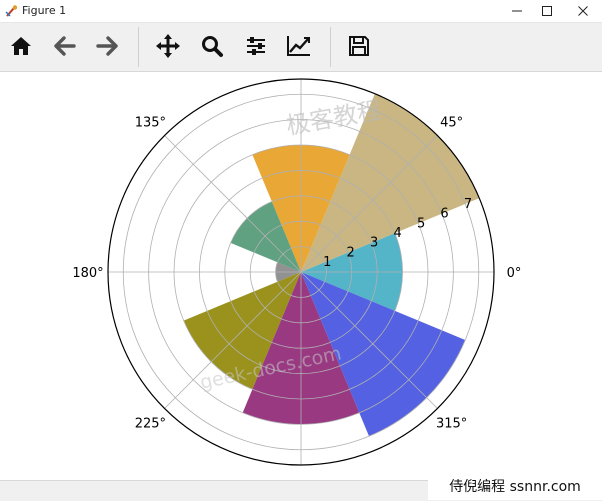  What do you see at coordinates (444, 214) in the screenshot?
I see `r-tick-label: 6` at bounding box center [444, 214].